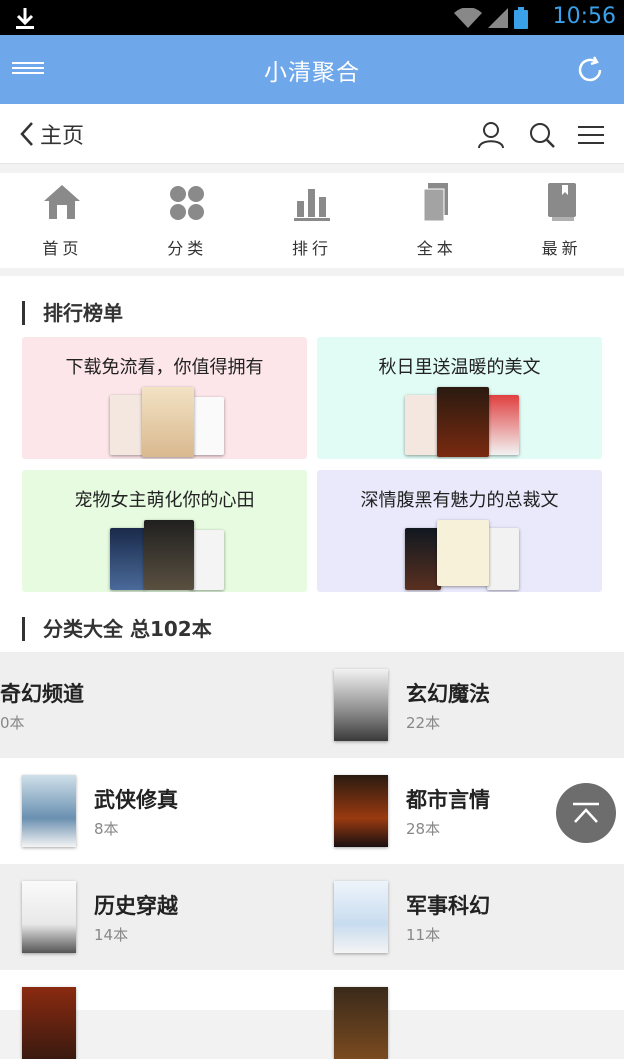 Image resolution: width=624 pixels, height=1059 pixels. Describe the element at coordinates (106, 829) in the screenshot. I see `category-count: 8本` at that location.